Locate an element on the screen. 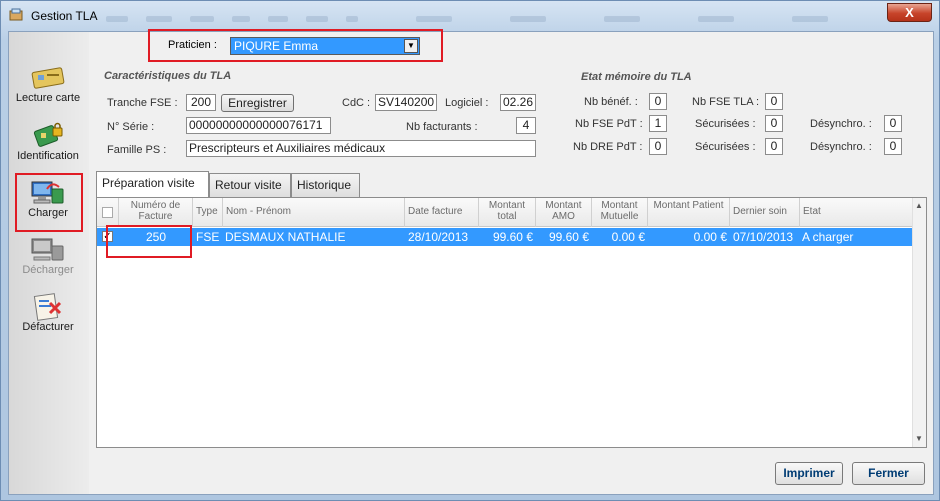  cell-mt-mutuelle: 0.00 € is located at coordinates (628, 237).